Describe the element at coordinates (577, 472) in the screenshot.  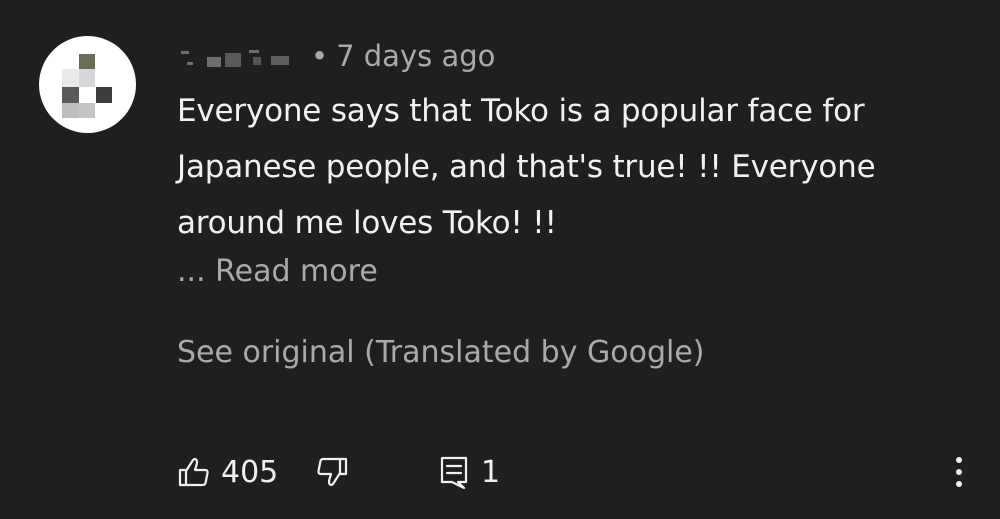
I see `comment-action-bar: 405 1` at that location.